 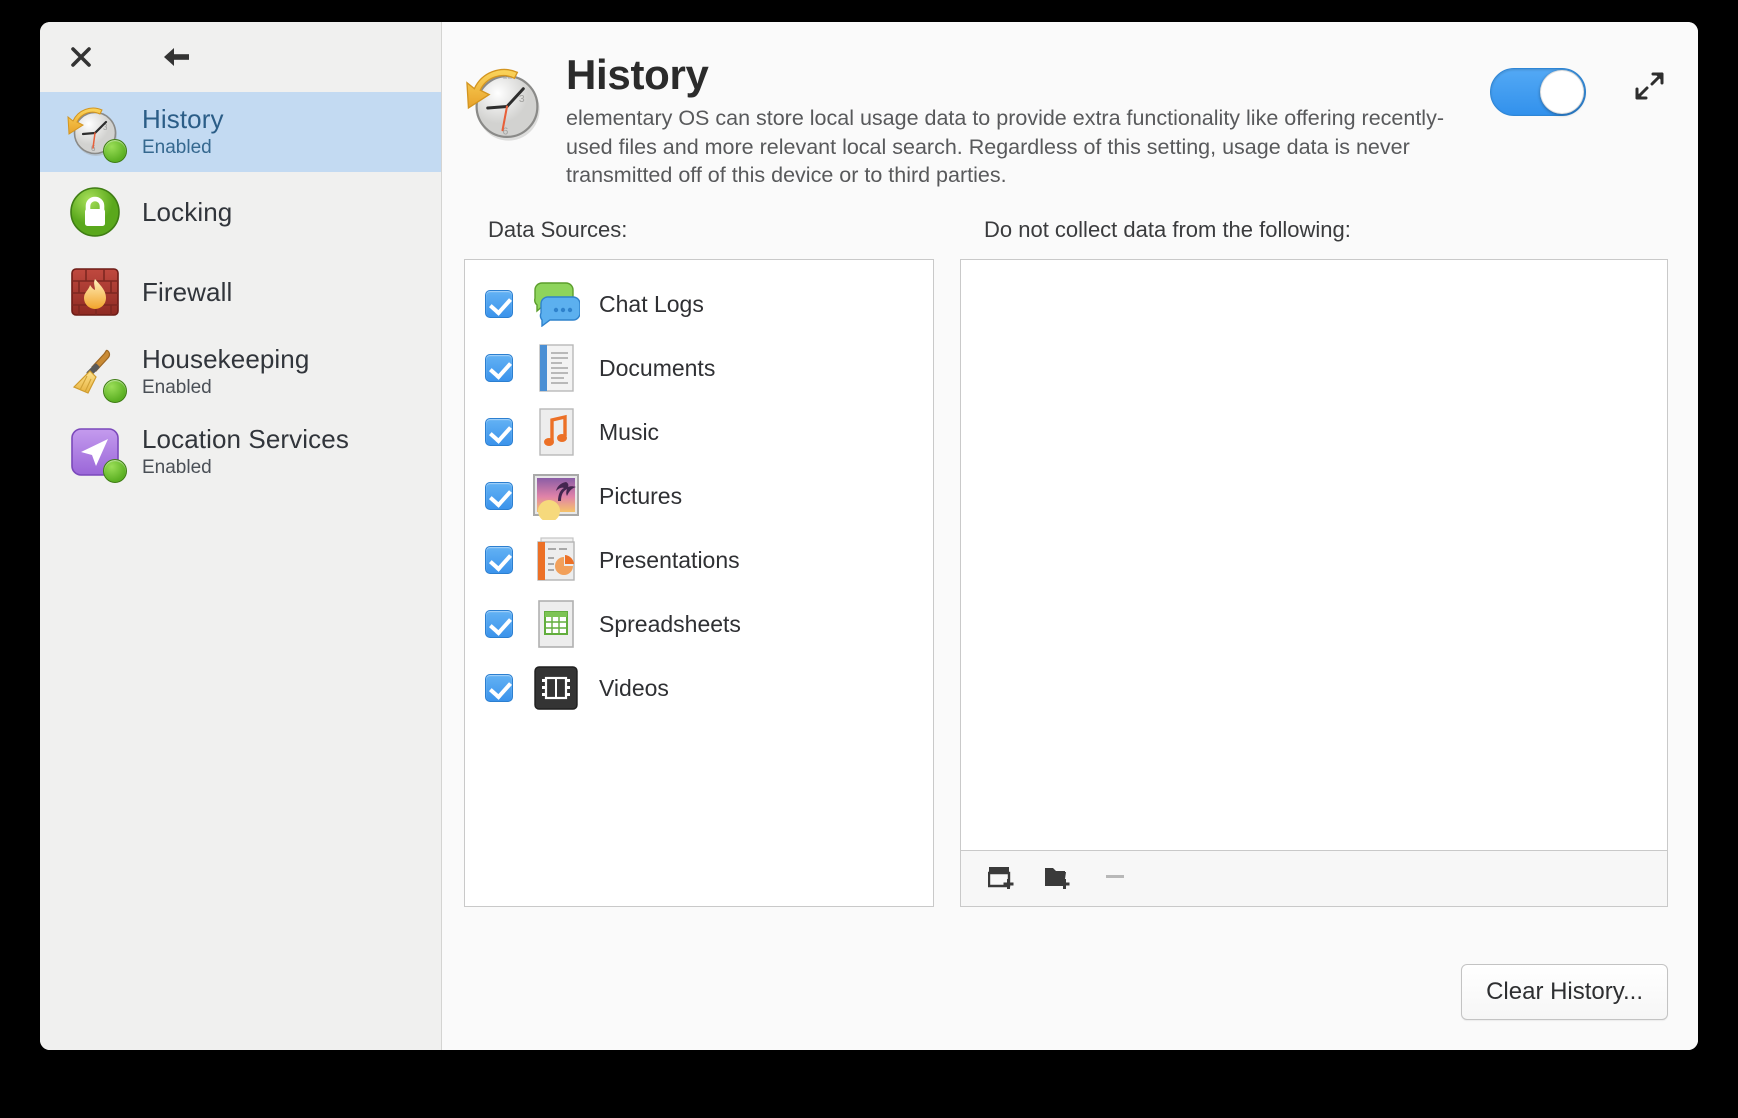 I want to click on sidebar-item-label: Firewall, so click(x=187, y=291).